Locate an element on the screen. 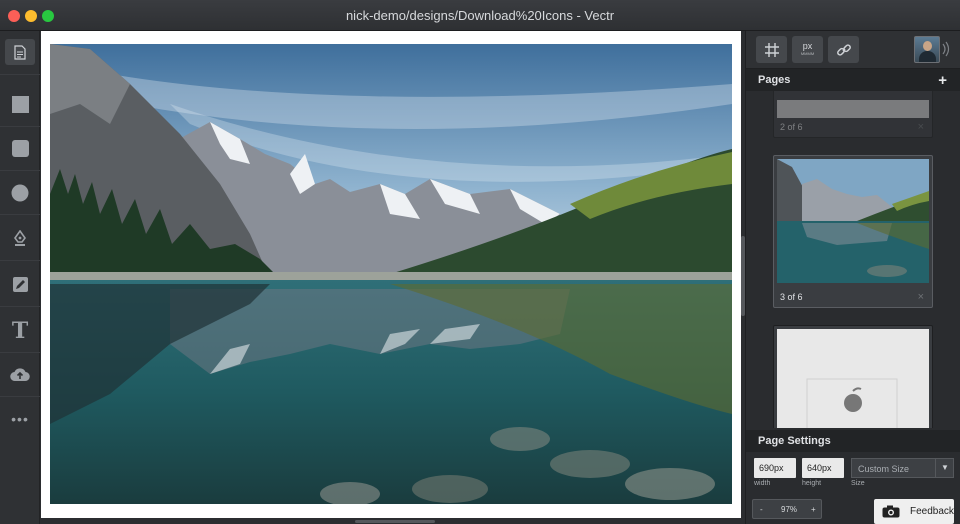  pages-title: Pages is located at coordinates (774, 80).